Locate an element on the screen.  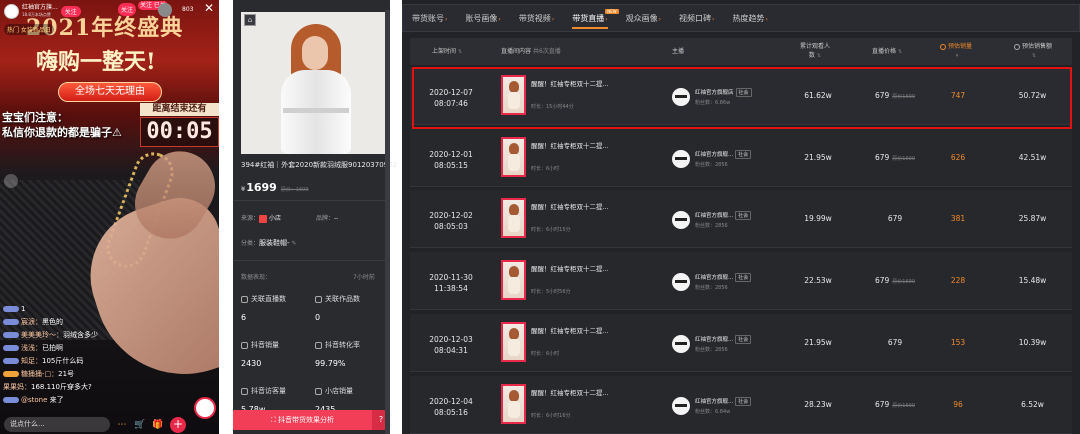
plus-icon: + is located at coordinates (178, 424).